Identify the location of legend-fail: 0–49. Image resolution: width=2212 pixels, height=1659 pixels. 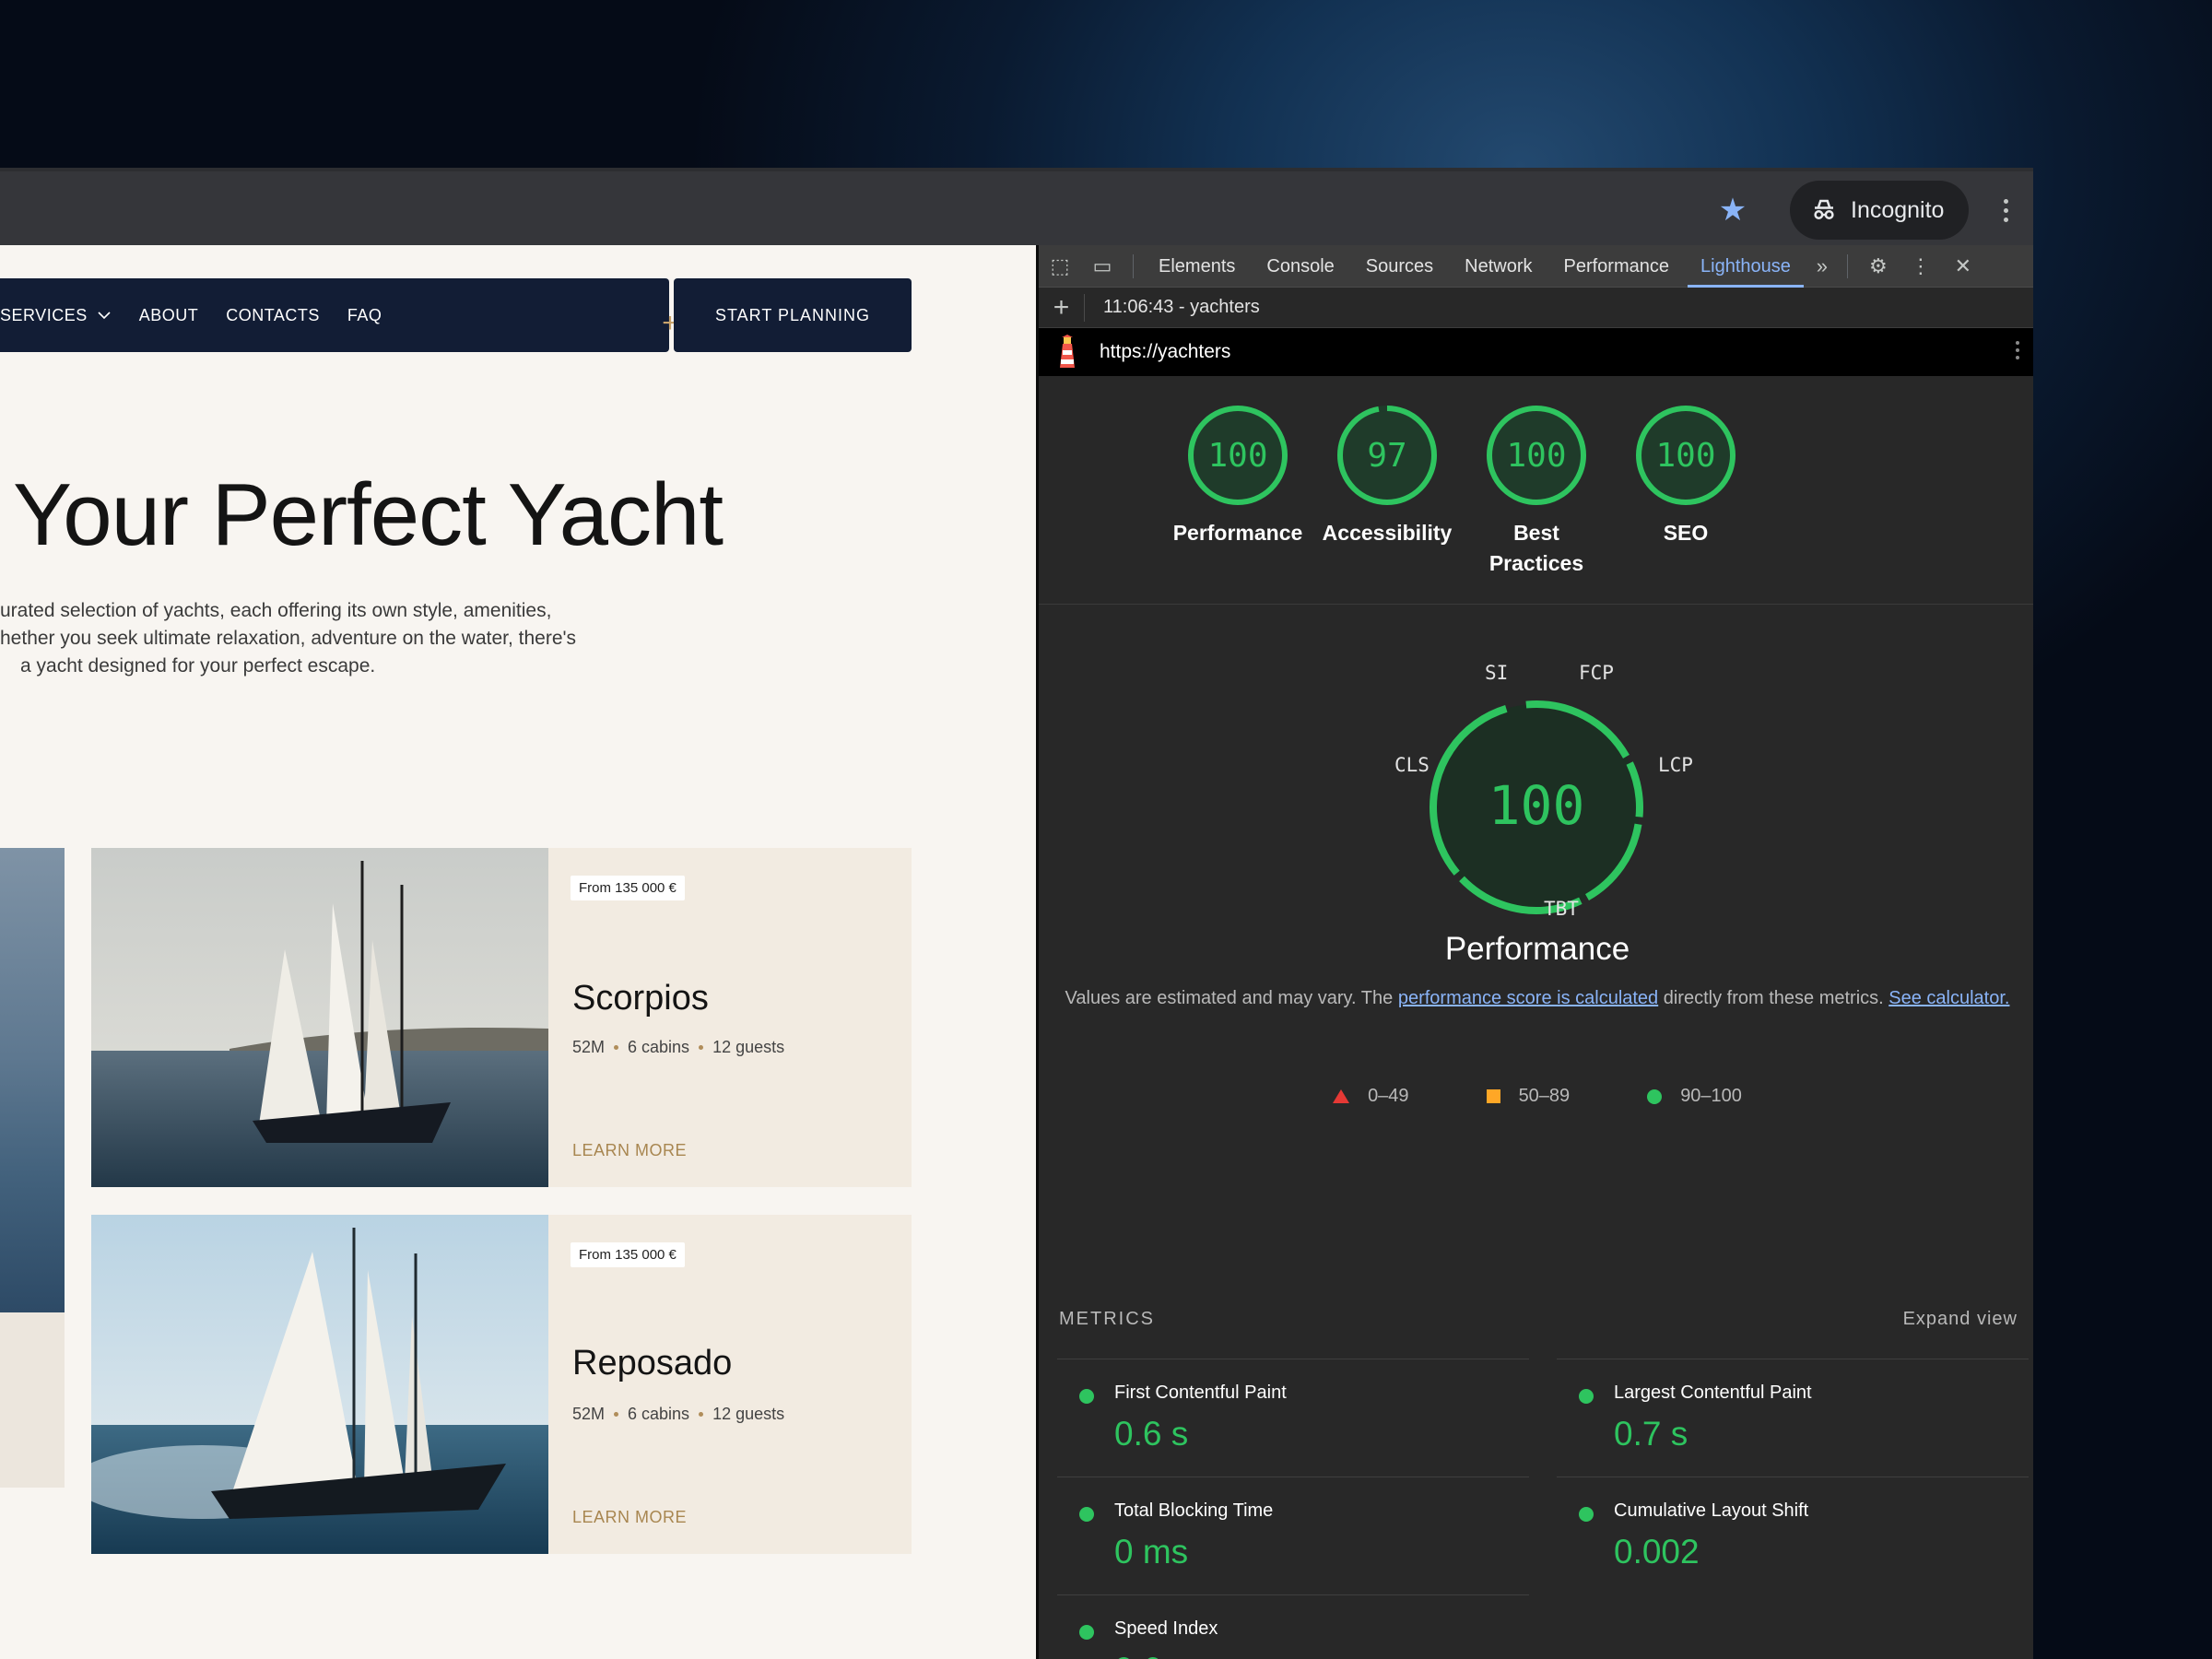
(1371, 1096).